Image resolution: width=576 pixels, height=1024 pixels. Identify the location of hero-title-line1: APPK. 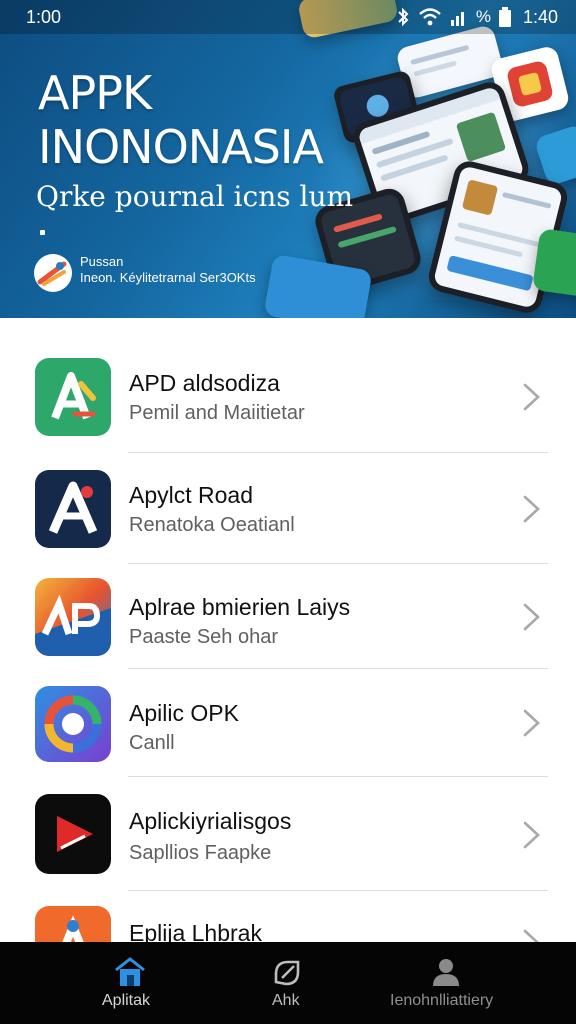
(95, 93).